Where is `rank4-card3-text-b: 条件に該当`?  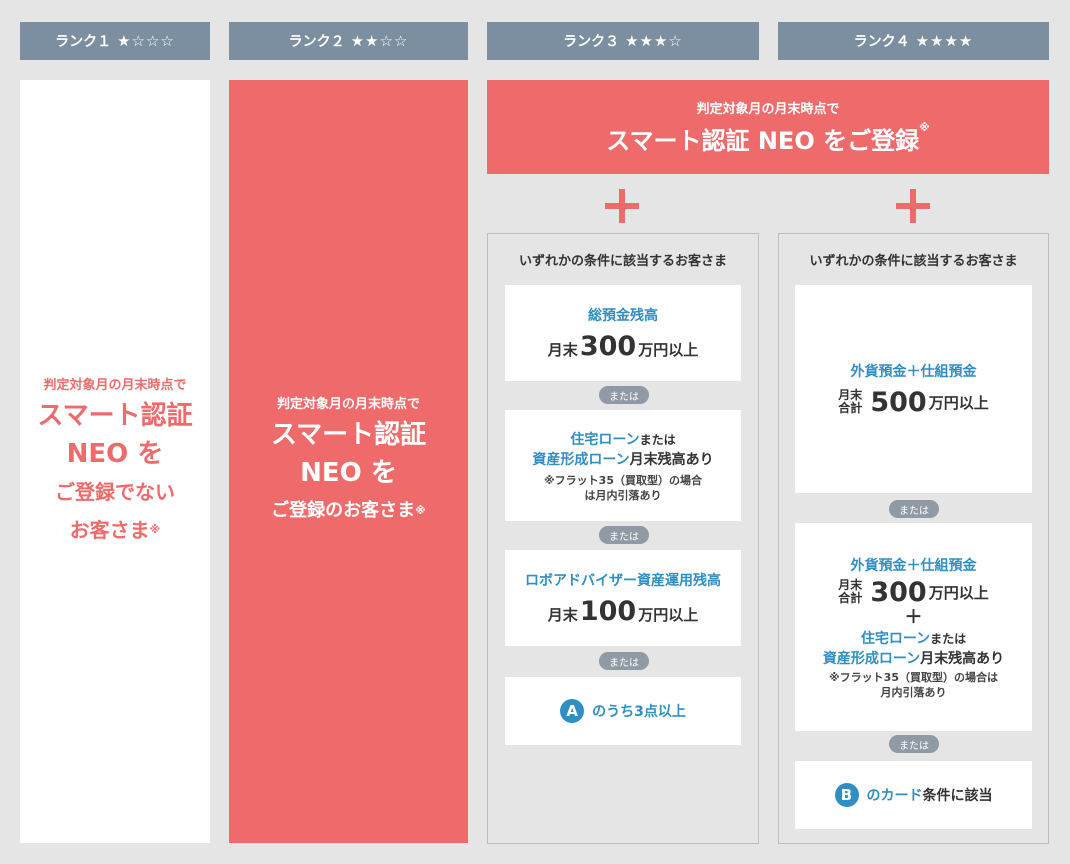 rank4-card3-text-b: 条件に該当 is located at coordinates (957, 796).